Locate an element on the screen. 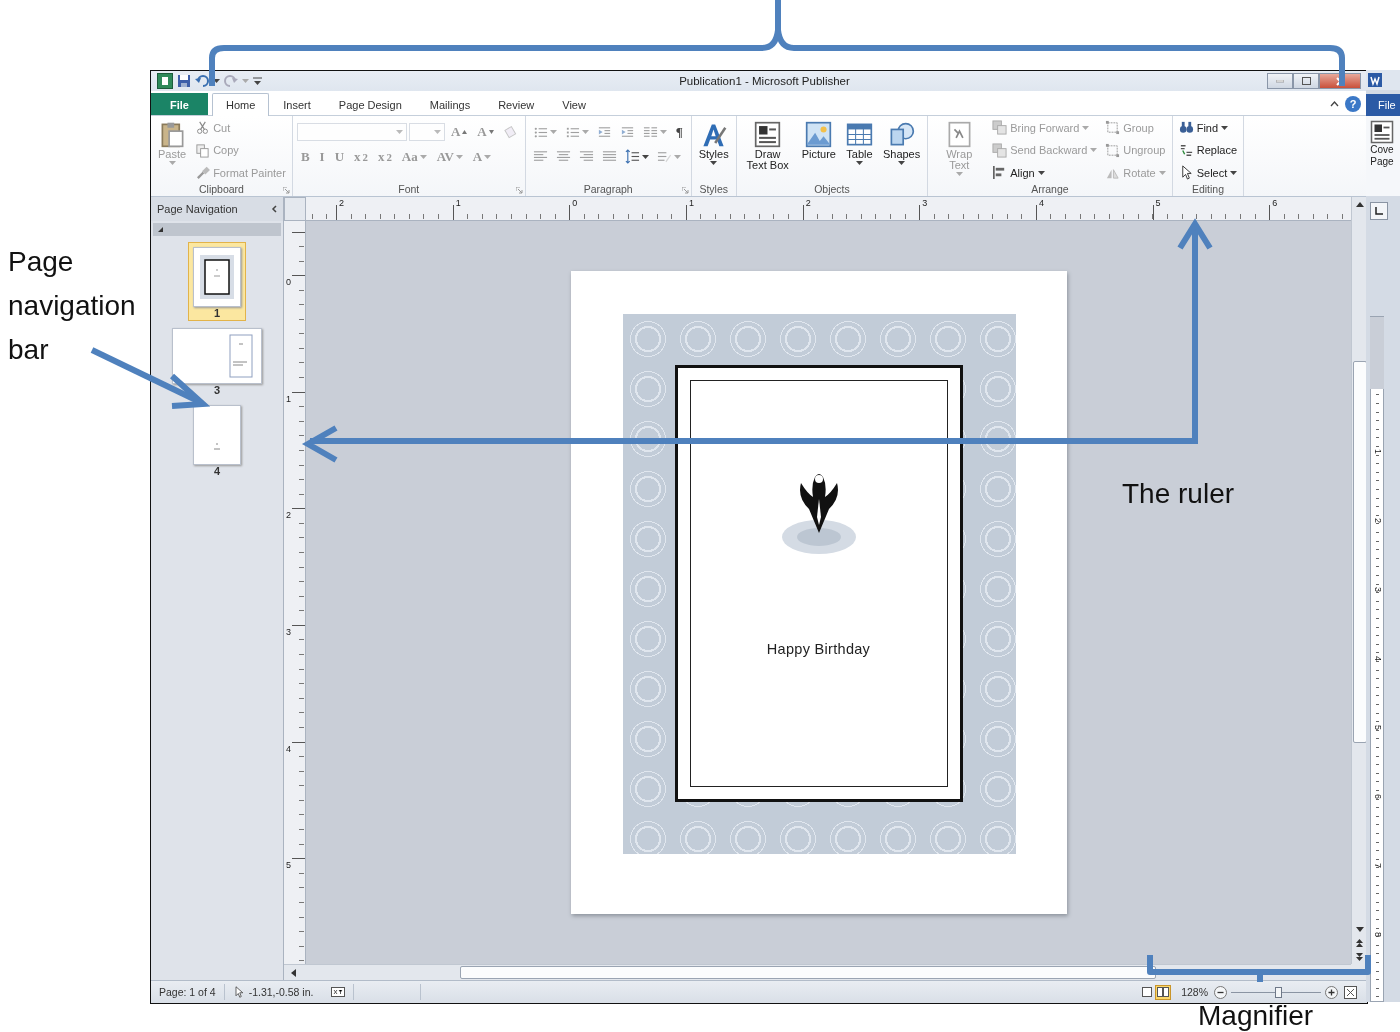 The image size is (1400, 1032). plus-icon is located at coordinates (1331, 992).